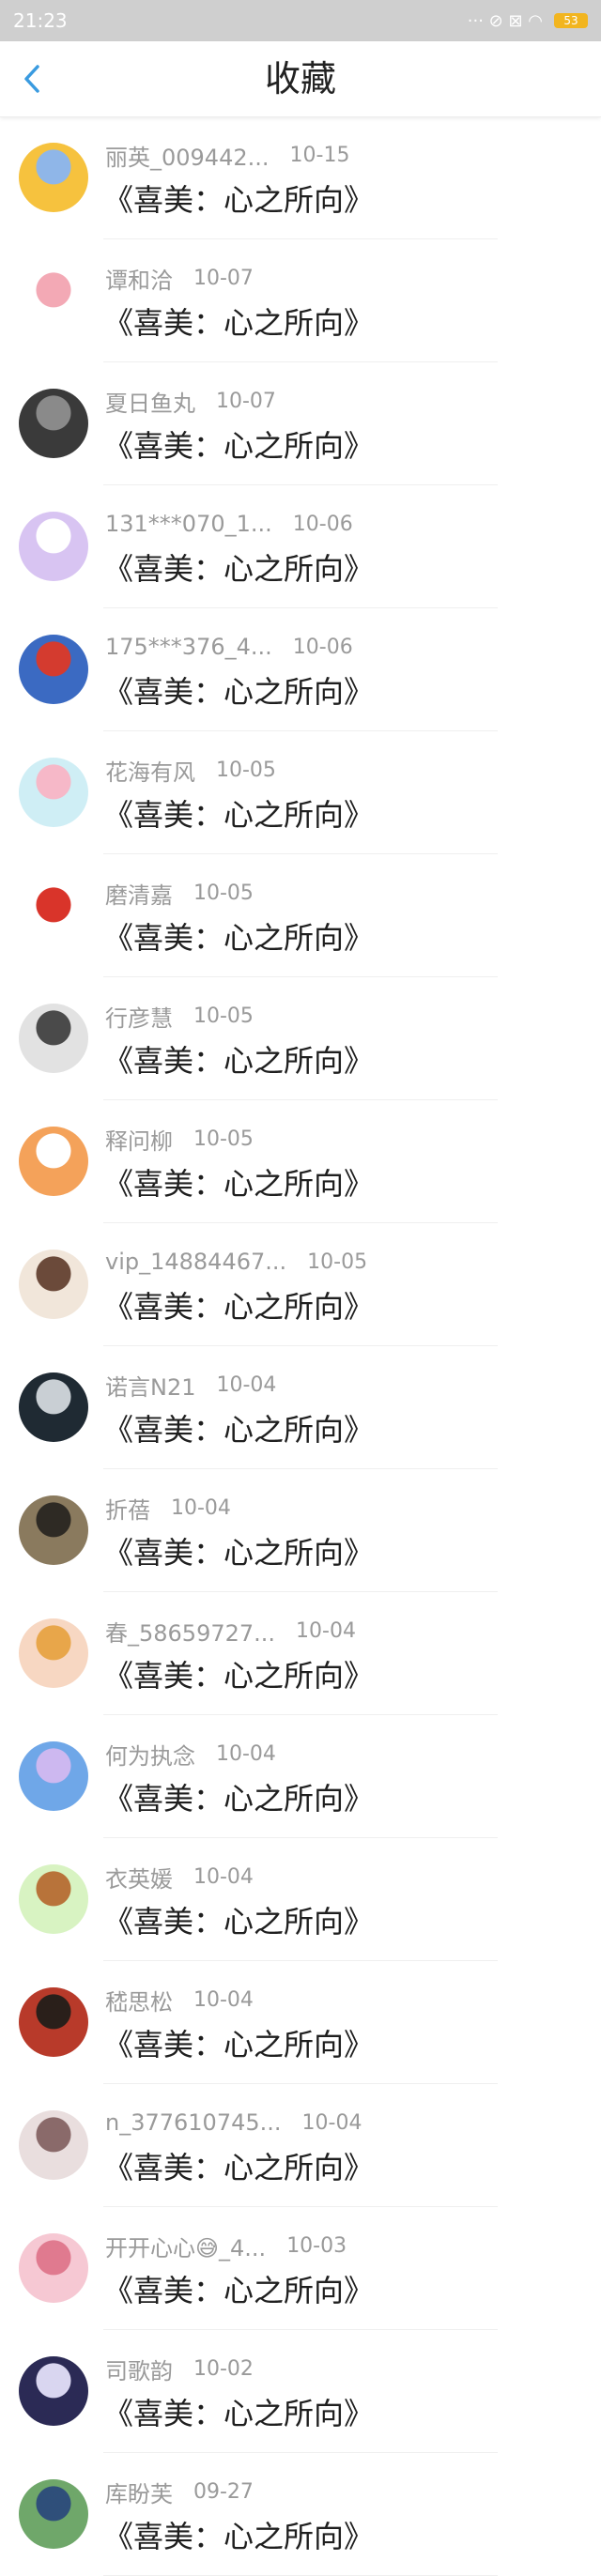 This screenshot has width=601, height=2576. Describe the element at coordinates (150, 773) in the screenshot. I see `username: 花海有风` at that location.